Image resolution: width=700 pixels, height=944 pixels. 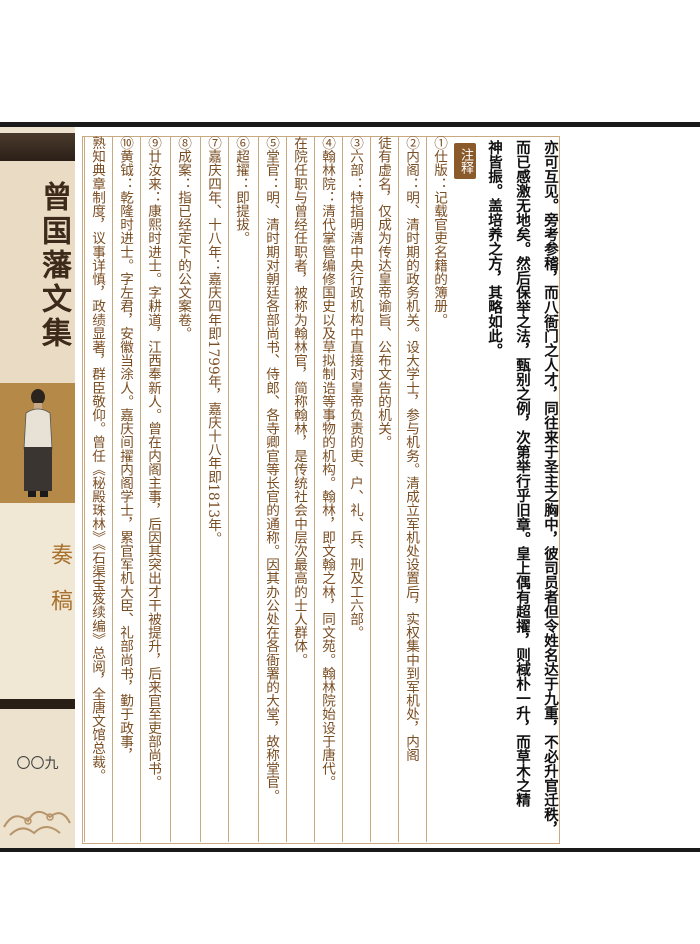 What do you see at coordinates (350, 850) in the screenshot?
I see `bottom-rule` at bounding box center [350, 850].